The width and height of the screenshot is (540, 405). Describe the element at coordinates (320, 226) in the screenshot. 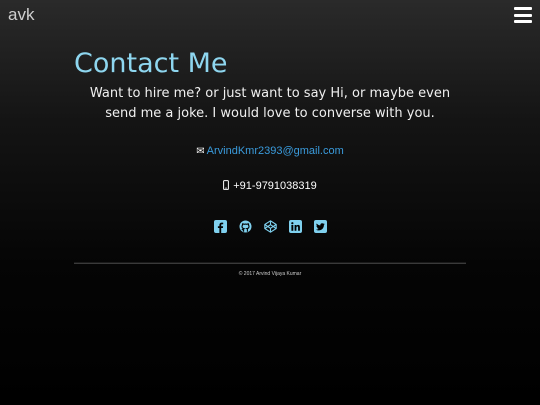

I see `twitter-icon` at that location.